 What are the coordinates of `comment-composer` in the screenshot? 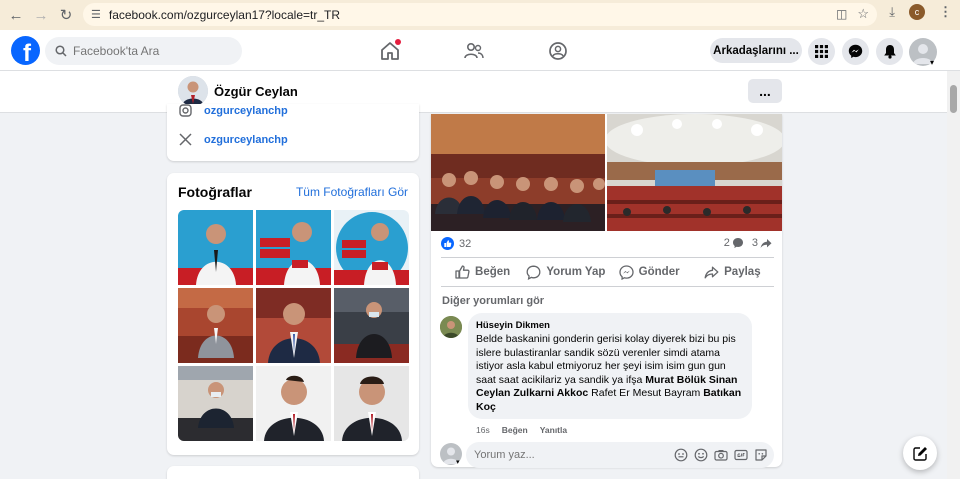 It's located at (620, 455).